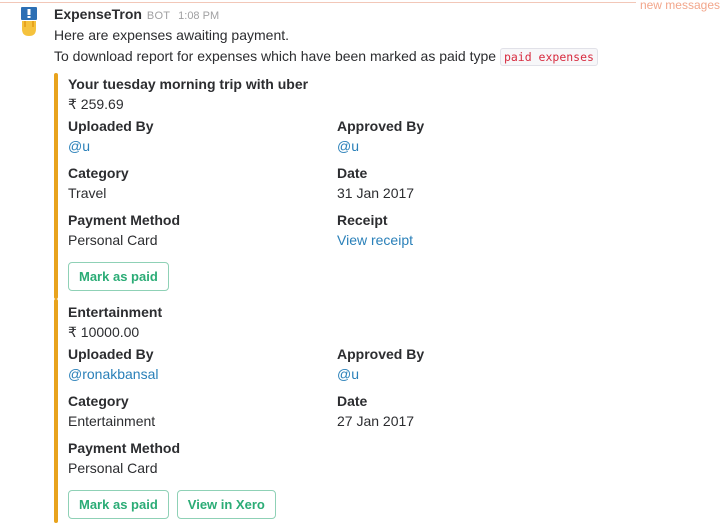 The height and width of the screenshot is (524, 720). I want to click on field-value: 27 Jan 2017, so click(376, 421).